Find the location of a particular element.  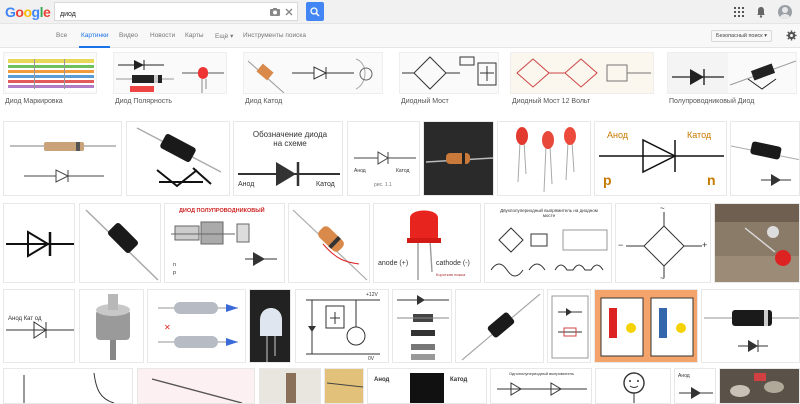

logo-letter-o2: o is located at coordinates (27, 12).